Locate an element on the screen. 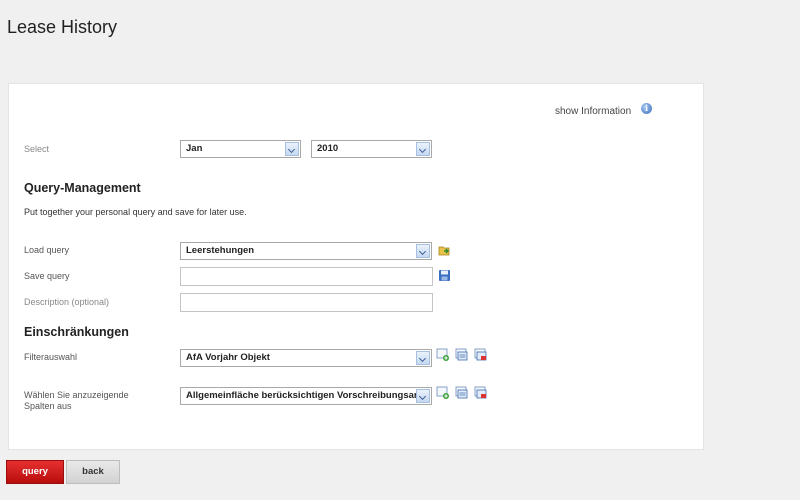  load-query-select: Leerstehungen is located at coordinates (306, 251).